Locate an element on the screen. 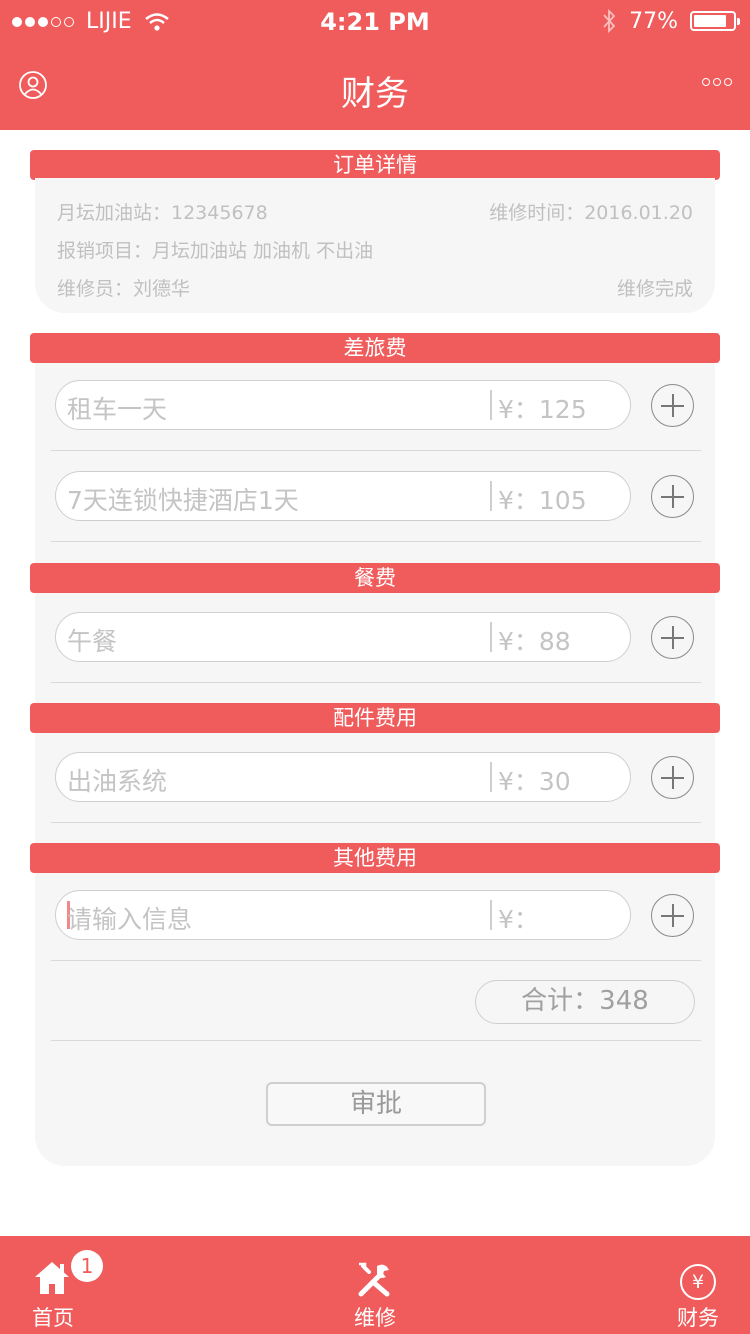 The height and width of the screenshot is (1334, 750). other-amount-placeholder: ¥： is located at coordinates (518, 918).